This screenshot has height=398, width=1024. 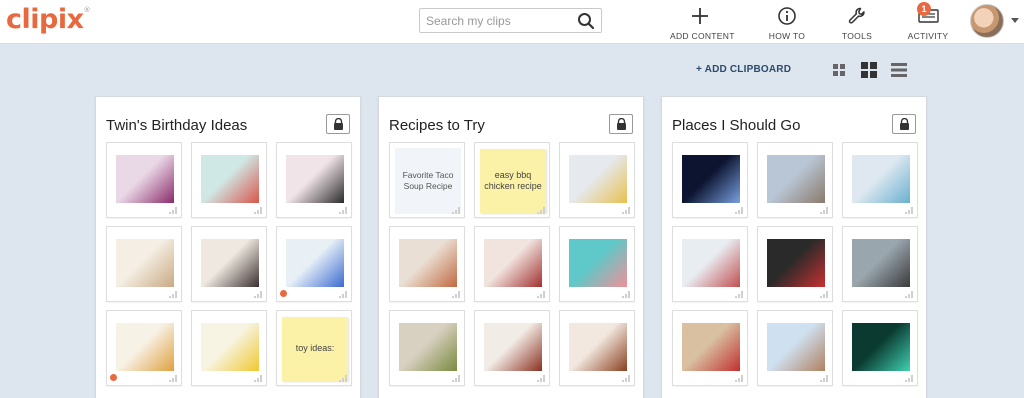 I want to click on user-avatar, so click(x=987, y=21).